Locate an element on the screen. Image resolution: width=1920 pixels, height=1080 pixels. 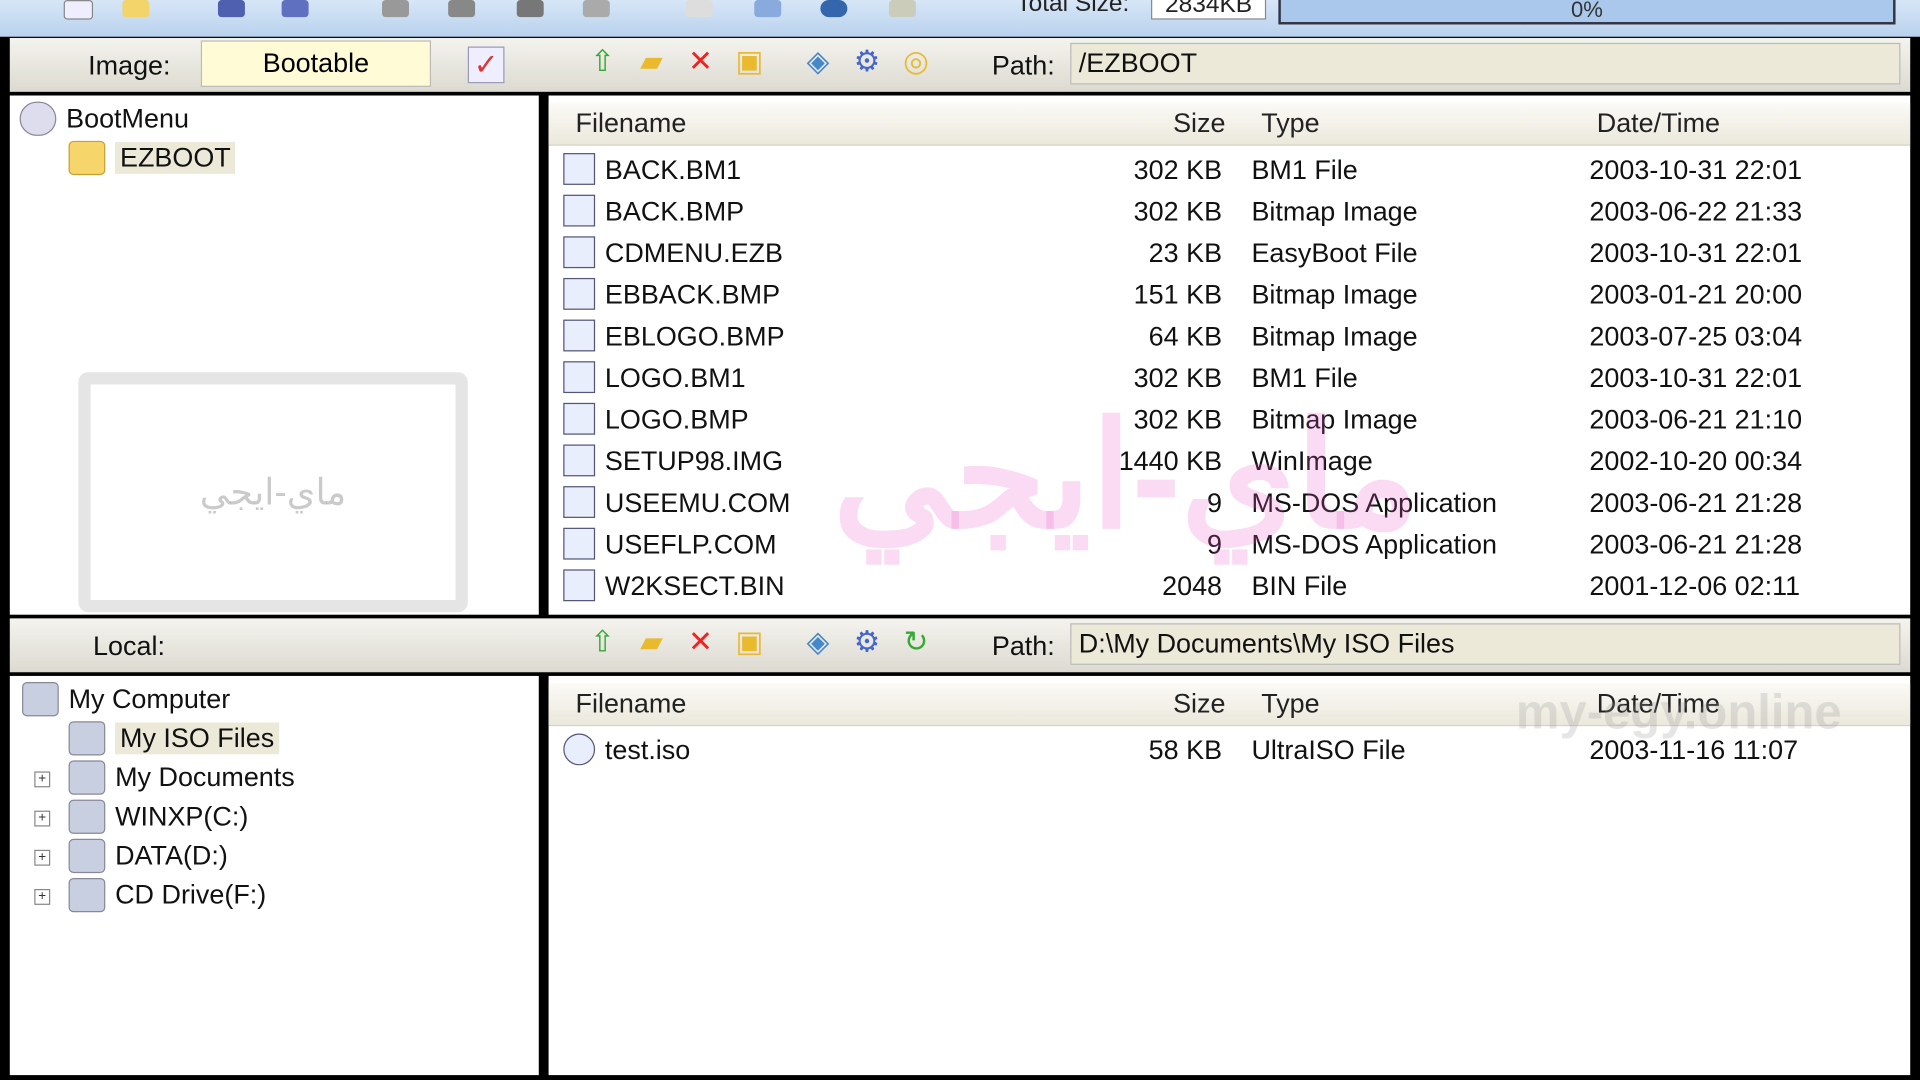
file-name: LOGO.BMP is located at coordinates (676, 419).